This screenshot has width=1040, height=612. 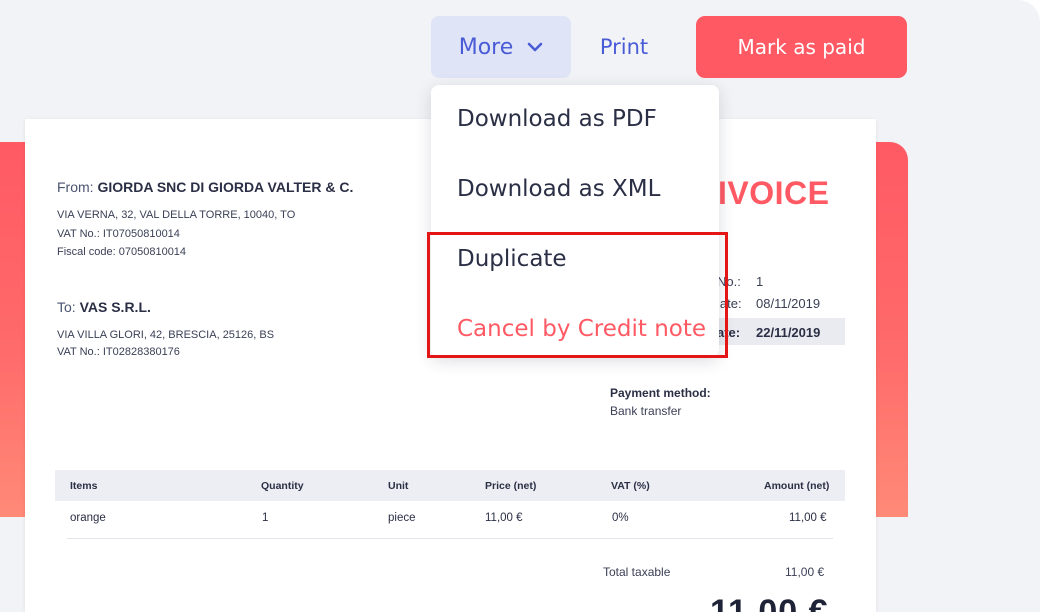 I want to click on print-button-label: Print, so click(x=624, y=47).